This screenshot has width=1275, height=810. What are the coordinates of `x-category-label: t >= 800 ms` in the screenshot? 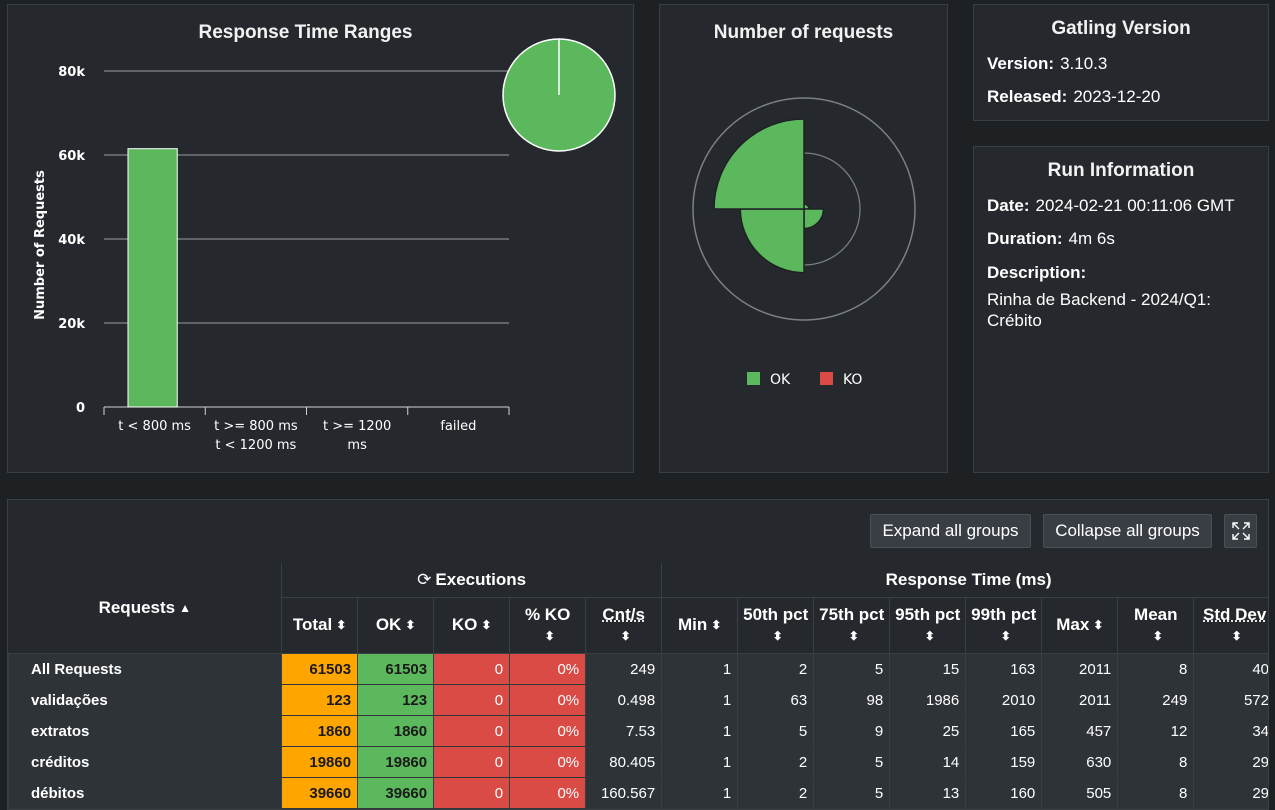 It's located at (256, 426).